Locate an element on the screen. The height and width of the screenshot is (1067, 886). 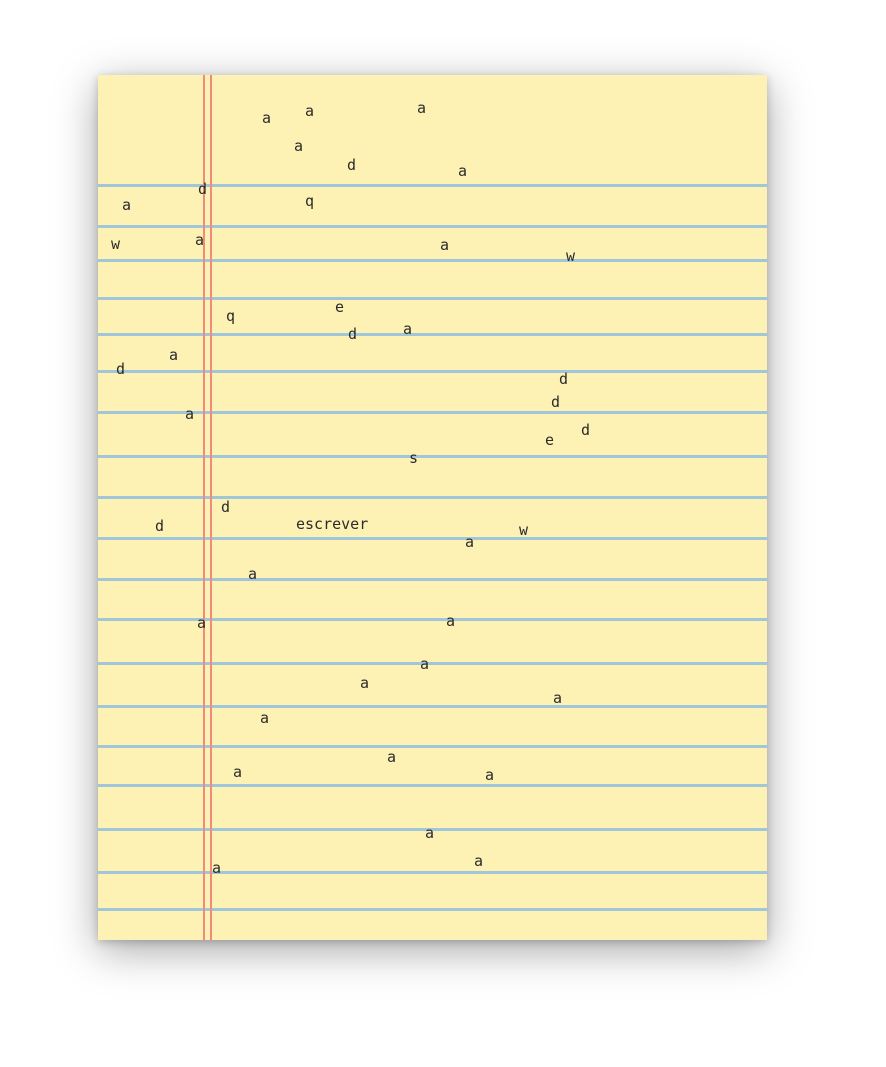
typed-word: escrever is located at coordinates (332, 524).